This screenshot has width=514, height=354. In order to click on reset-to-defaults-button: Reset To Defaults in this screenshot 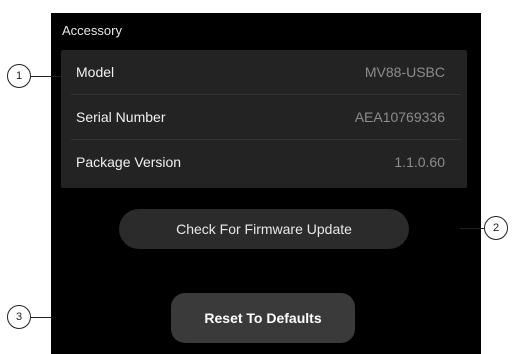, I will do `click(263, 318)`.